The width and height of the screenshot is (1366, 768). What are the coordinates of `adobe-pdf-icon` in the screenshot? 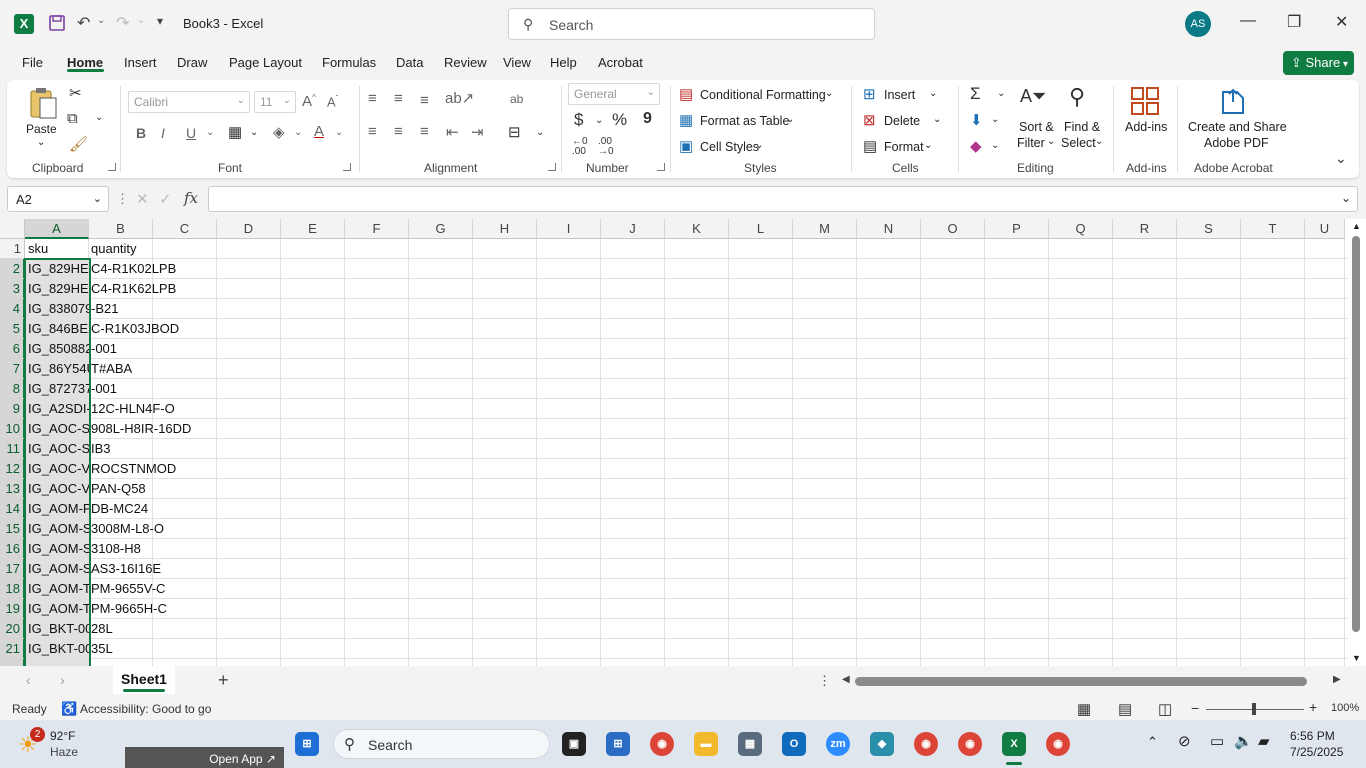 It's located at (1233, 103).